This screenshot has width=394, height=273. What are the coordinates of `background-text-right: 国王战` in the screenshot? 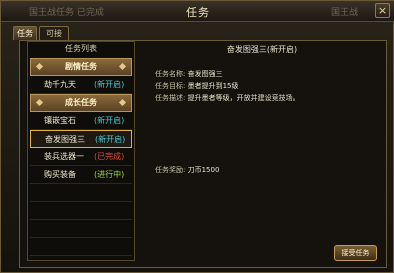 It's located at (345, 13).